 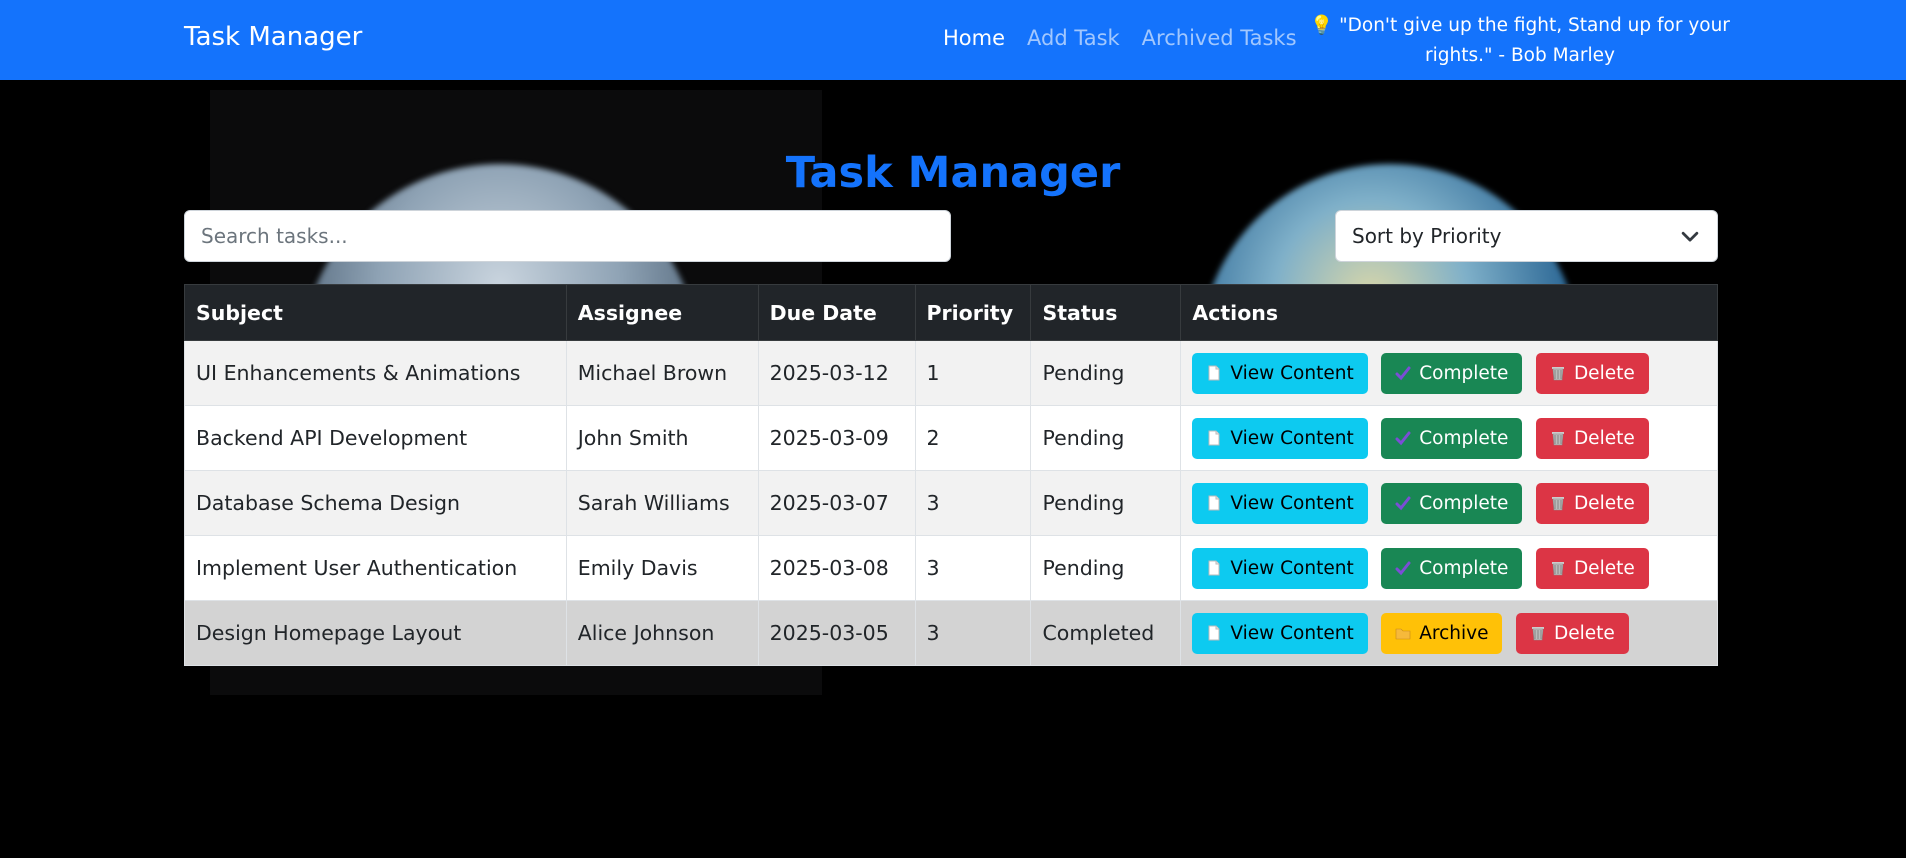 I want to click on nav-home: Home, so click(x=974, y=38).